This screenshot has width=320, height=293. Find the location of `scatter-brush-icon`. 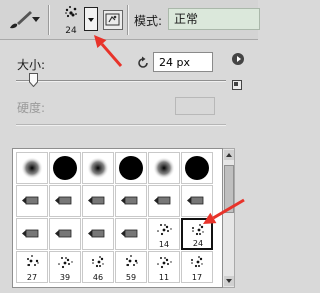

scatter-brush-icon is located at coordinates (71, 12).